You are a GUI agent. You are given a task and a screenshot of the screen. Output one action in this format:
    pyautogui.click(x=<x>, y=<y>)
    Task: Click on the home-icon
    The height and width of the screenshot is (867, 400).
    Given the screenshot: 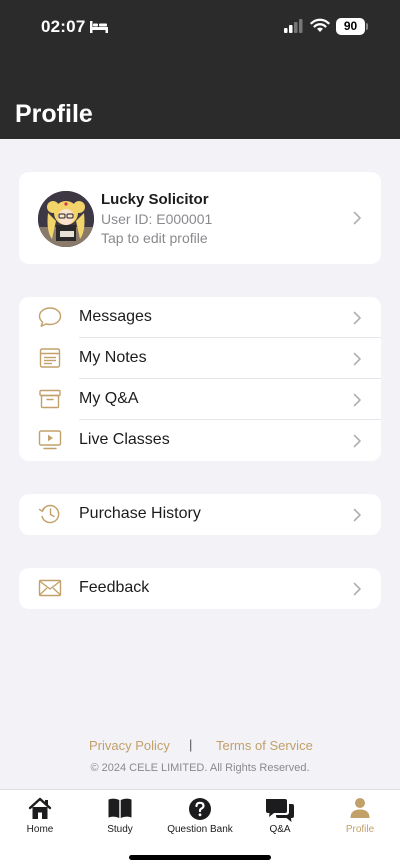 What is the action you would take?
    pyautogui.click(x=40, y=808)
    